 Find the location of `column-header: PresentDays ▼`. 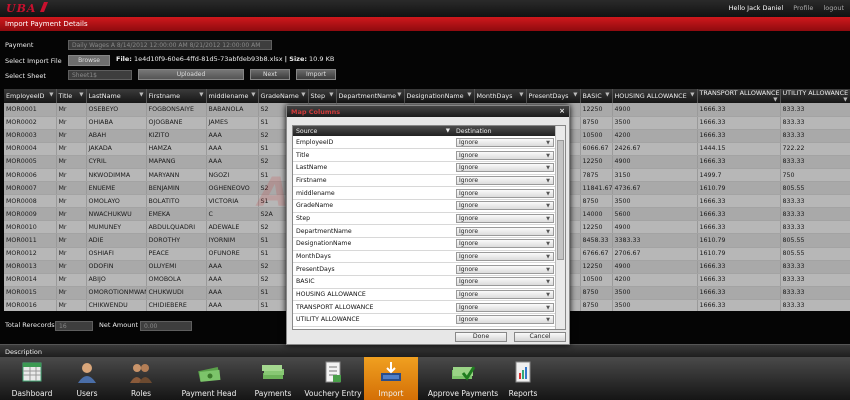

column-header: PresentDays ▼ is located at coordinates (553, 96).